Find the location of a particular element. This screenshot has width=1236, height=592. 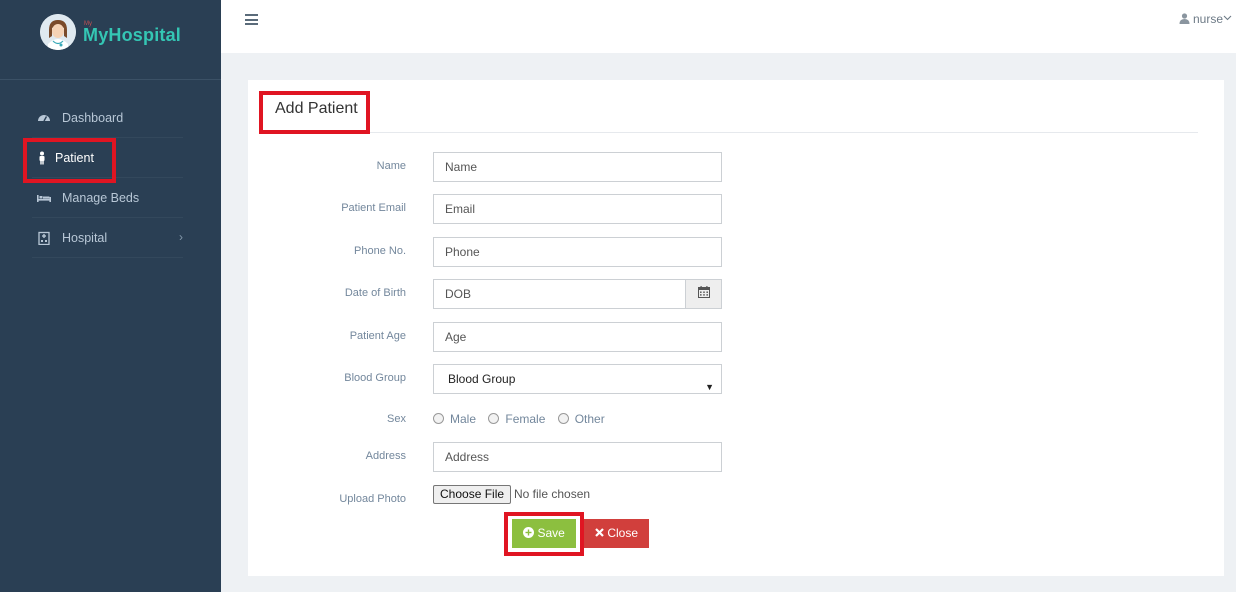

radio-male is located at coordinates (438, 418).